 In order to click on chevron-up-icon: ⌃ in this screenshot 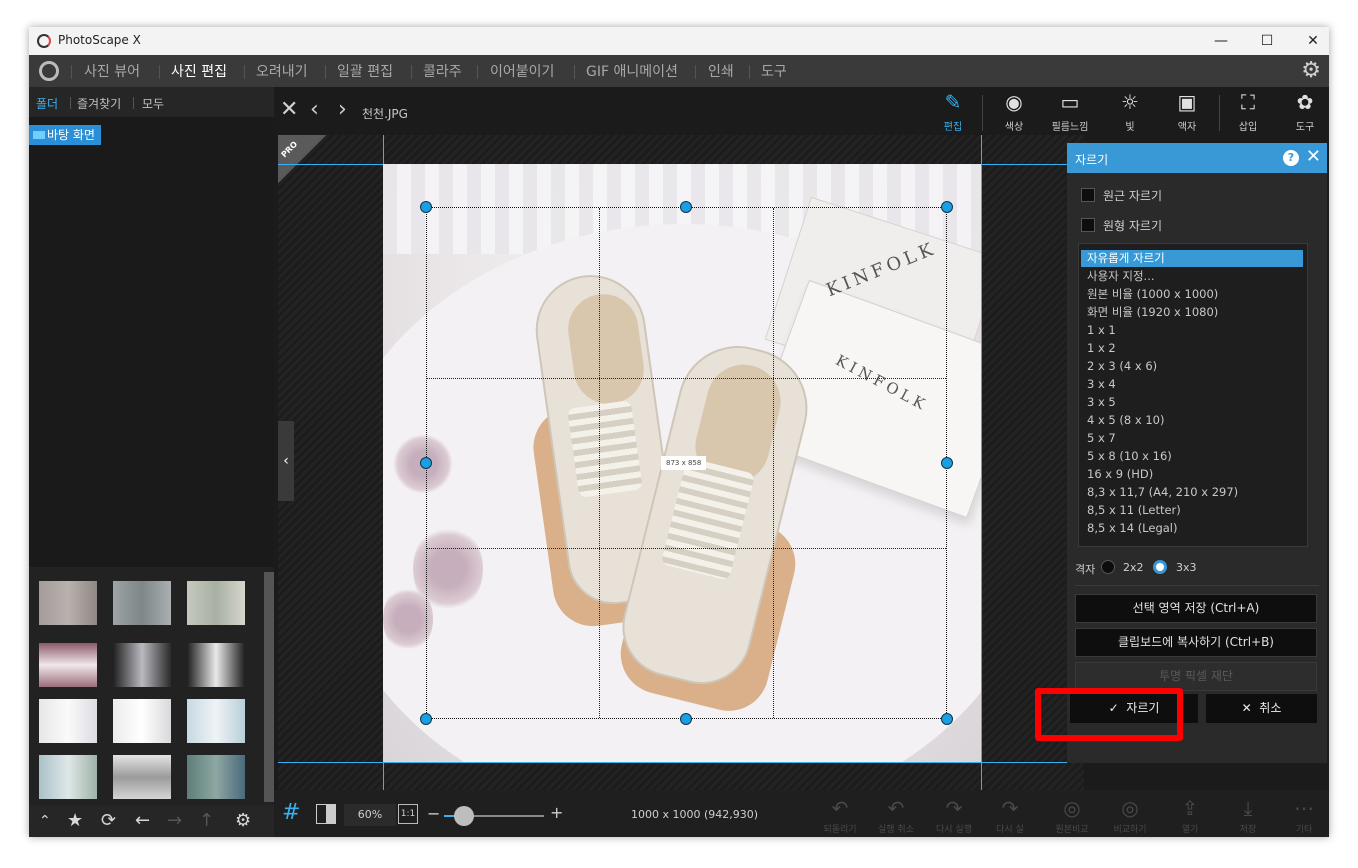, I will do `click(45, 821)`.